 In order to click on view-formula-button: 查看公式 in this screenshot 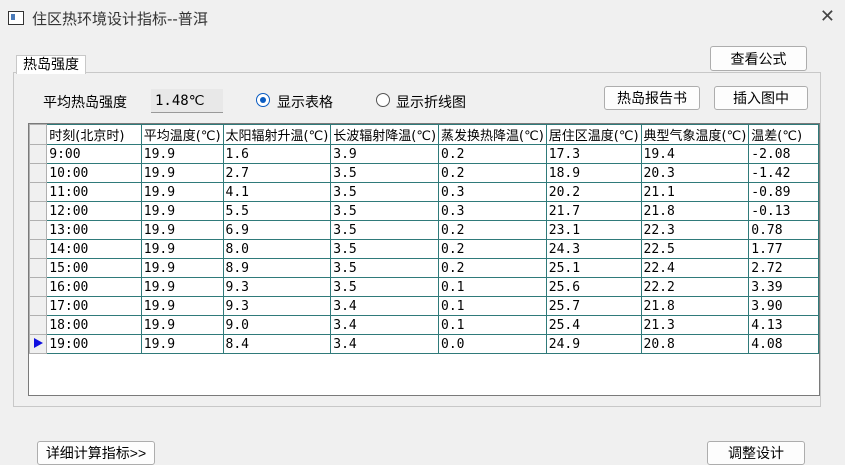, I will do `click(758, 58)`.